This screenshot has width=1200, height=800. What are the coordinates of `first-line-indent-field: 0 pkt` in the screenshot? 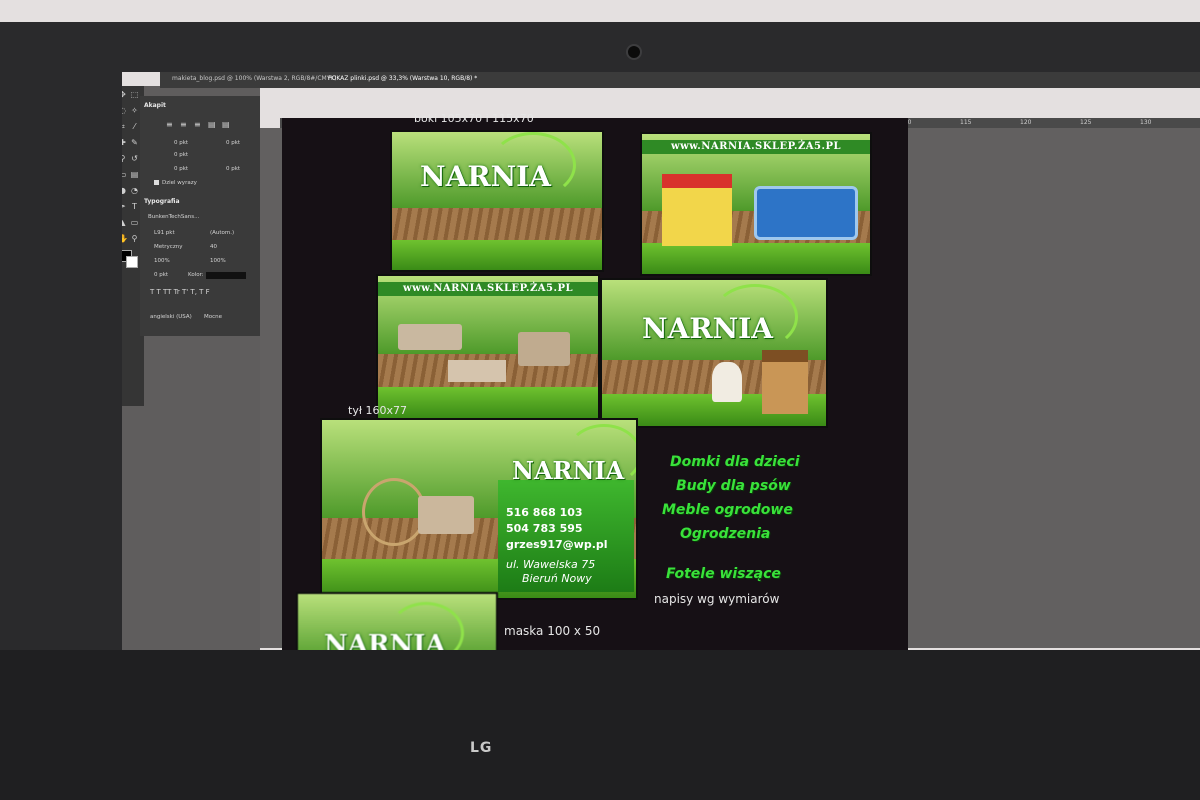 It's located at (181, 155).